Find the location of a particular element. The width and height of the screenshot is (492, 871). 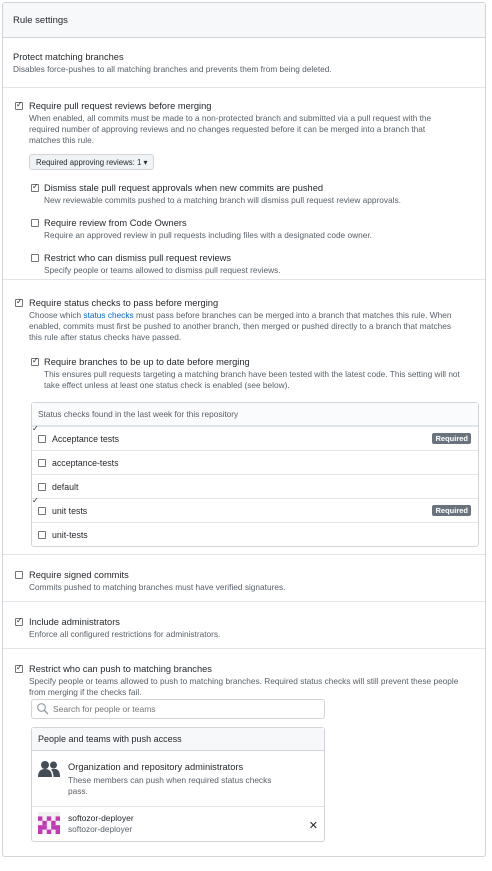

pr-reviews-checkbox is located at coordinates (19, 105).